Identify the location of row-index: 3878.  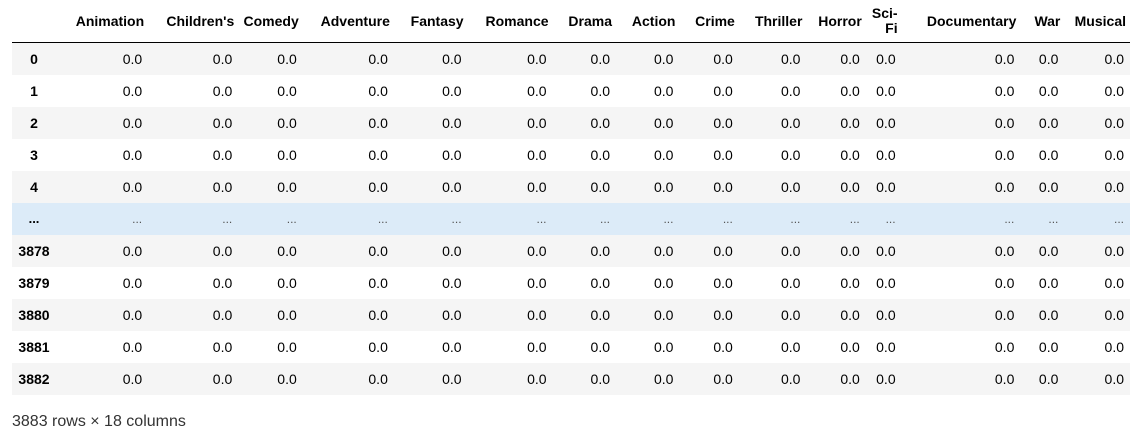
(34, 250).